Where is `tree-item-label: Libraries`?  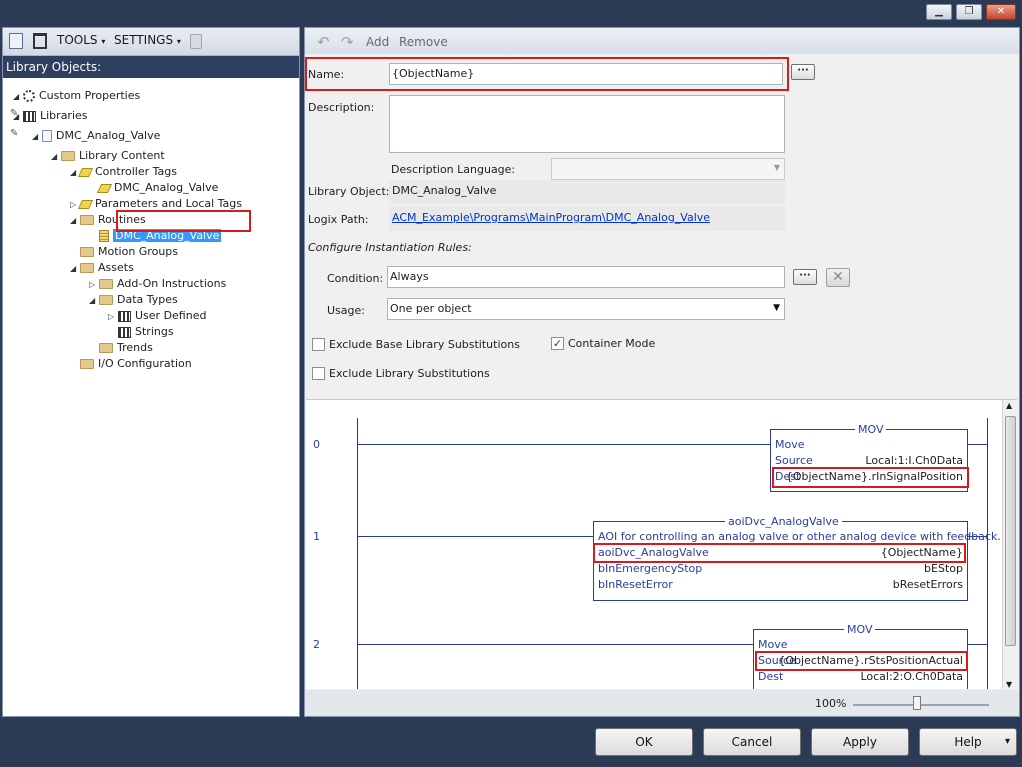 tree-item-label: Libraries is located at coordinates (64, 115).